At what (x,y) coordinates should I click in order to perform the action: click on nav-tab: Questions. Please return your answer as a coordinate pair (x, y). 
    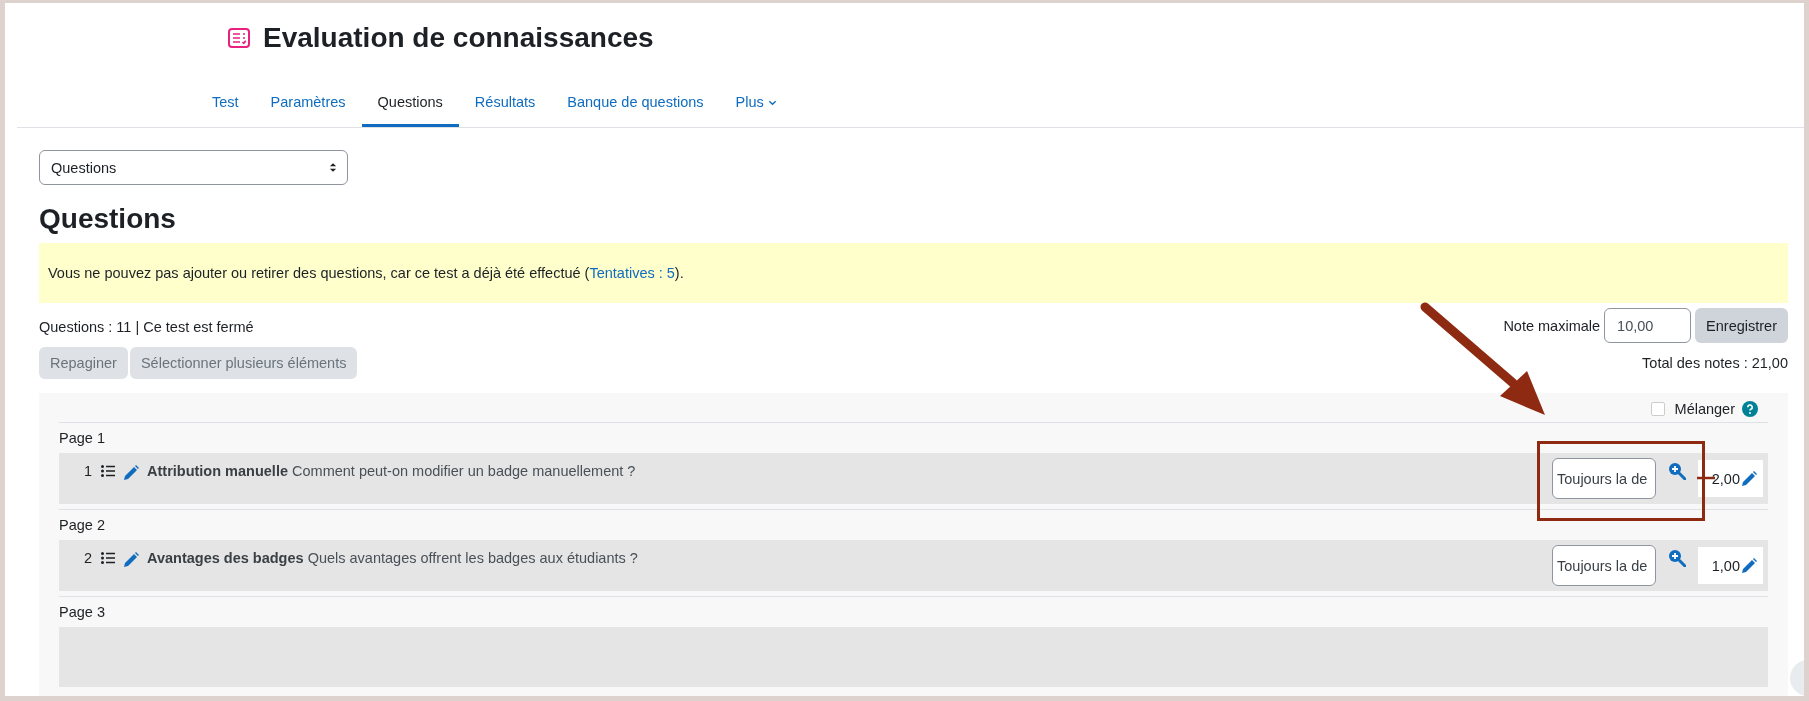
    Looking at the image, I should click on (410, 104).